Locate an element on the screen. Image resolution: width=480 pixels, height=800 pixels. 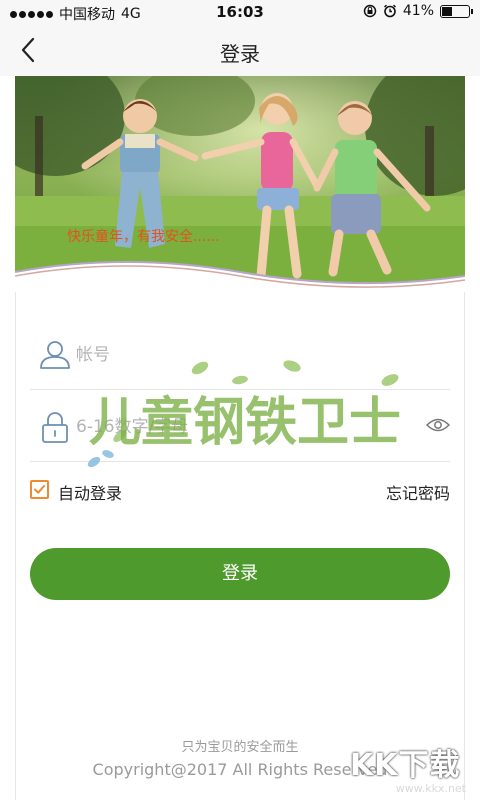
page-title: 登录 is located at coordinates (240, 54).